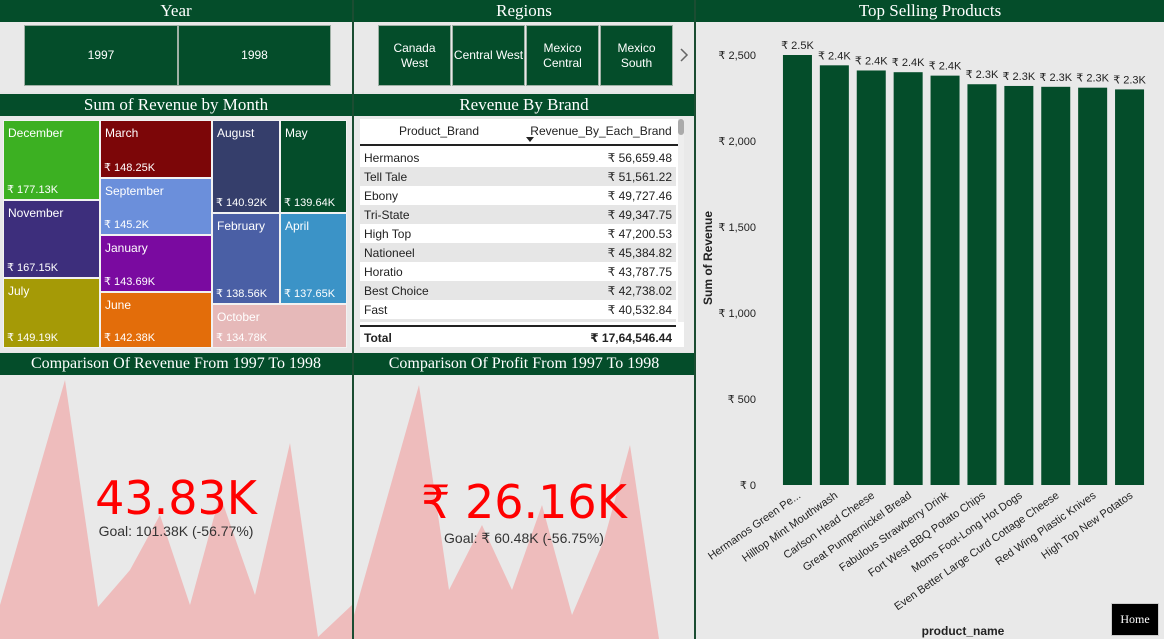 The width and height of the screenshot is (1164, 639). What do you see at coordinates (737, 314) in the screenshot?
I see `y-tick-label: ₹ 1,000` at bounding box center [737, 314].